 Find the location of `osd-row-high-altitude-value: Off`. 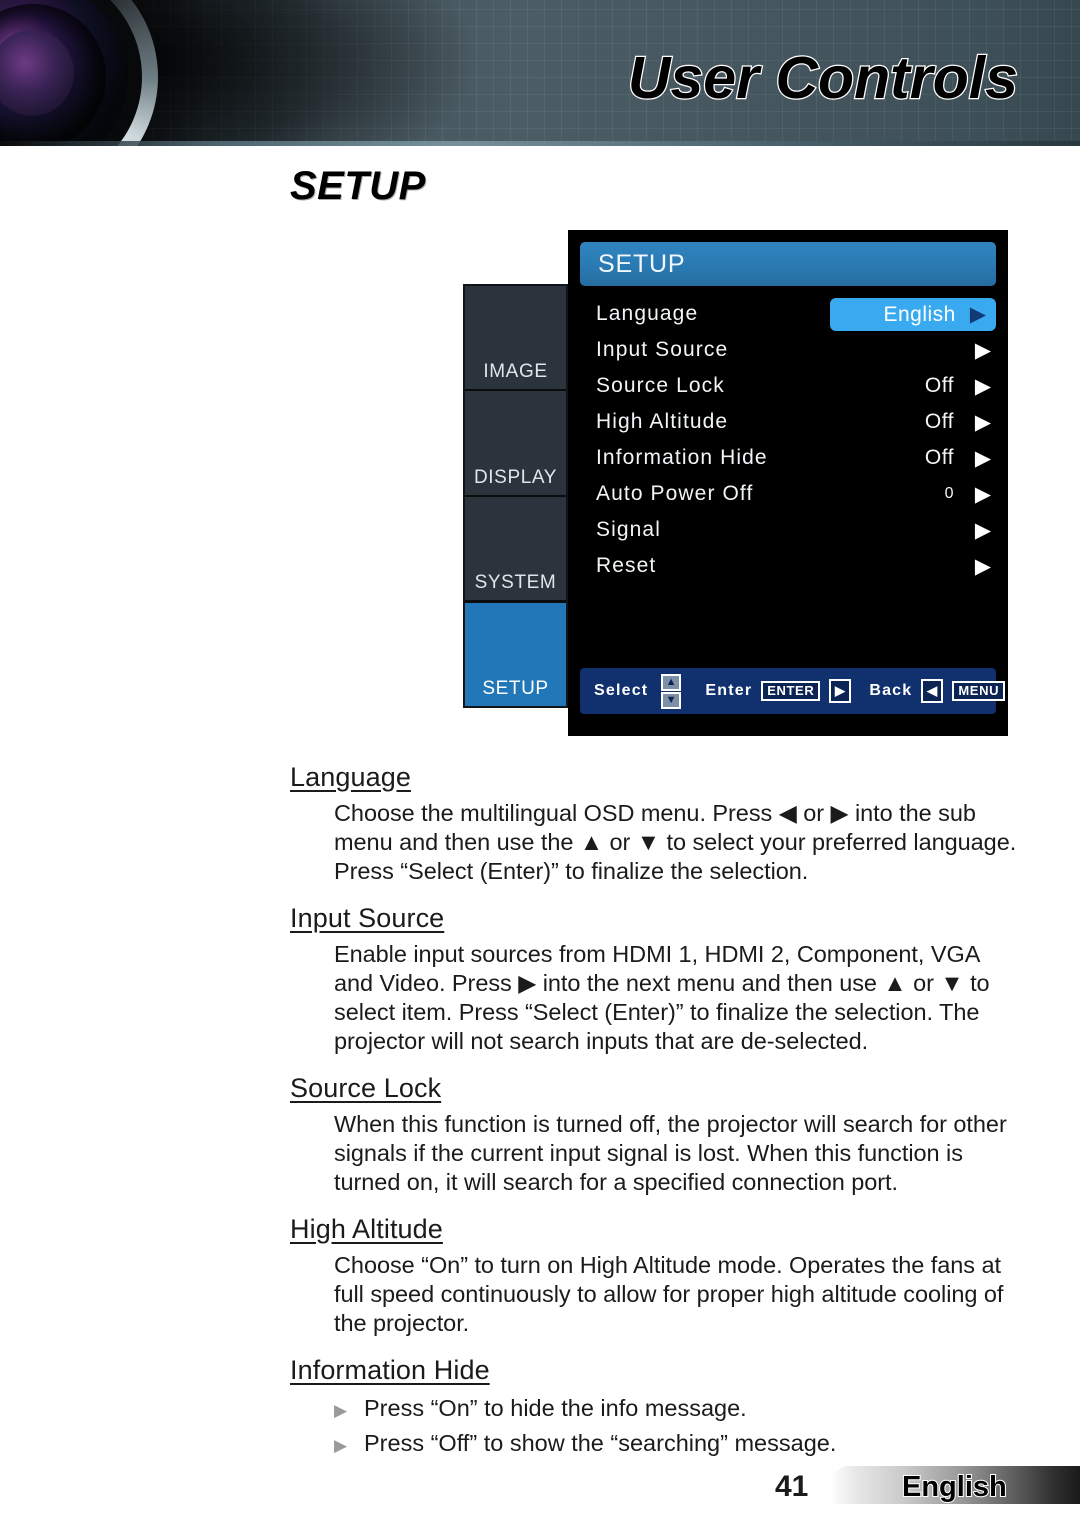

osd-row-high-altitude-value: Off is located at coordinates (939, 421).